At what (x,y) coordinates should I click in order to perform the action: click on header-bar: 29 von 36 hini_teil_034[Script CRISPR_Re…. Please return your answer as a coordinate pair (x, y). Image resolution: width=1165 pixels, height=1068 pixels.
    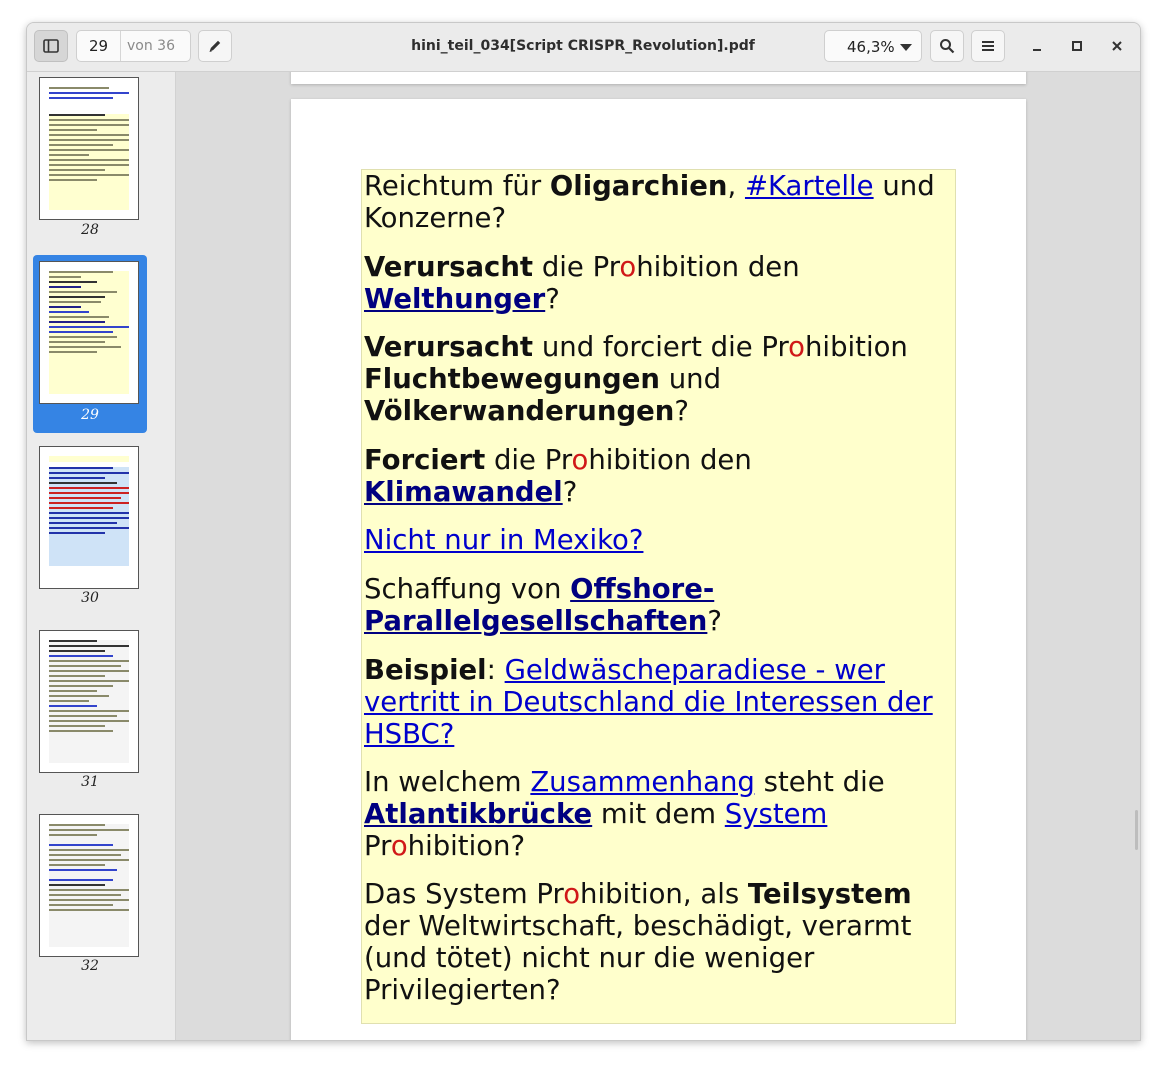
    Looking at the image, I should click on (583, 47).